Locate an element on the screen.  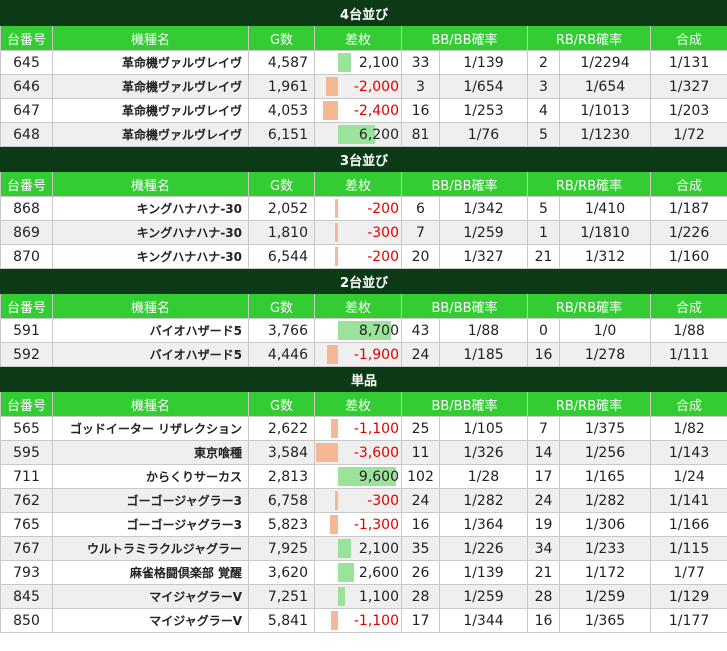
difference-value: -1,300 is located at coordinates (376, 524).